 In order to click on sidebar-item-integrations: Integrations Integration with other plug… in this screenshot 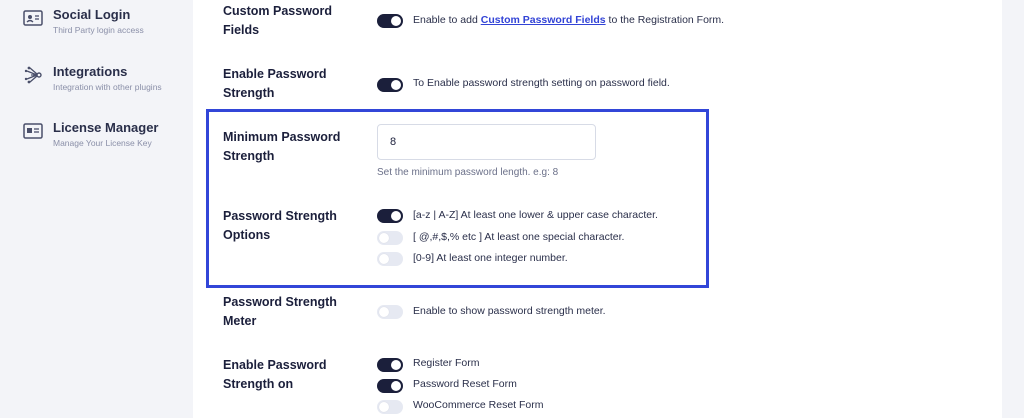, I will do `click(92, 78)`.